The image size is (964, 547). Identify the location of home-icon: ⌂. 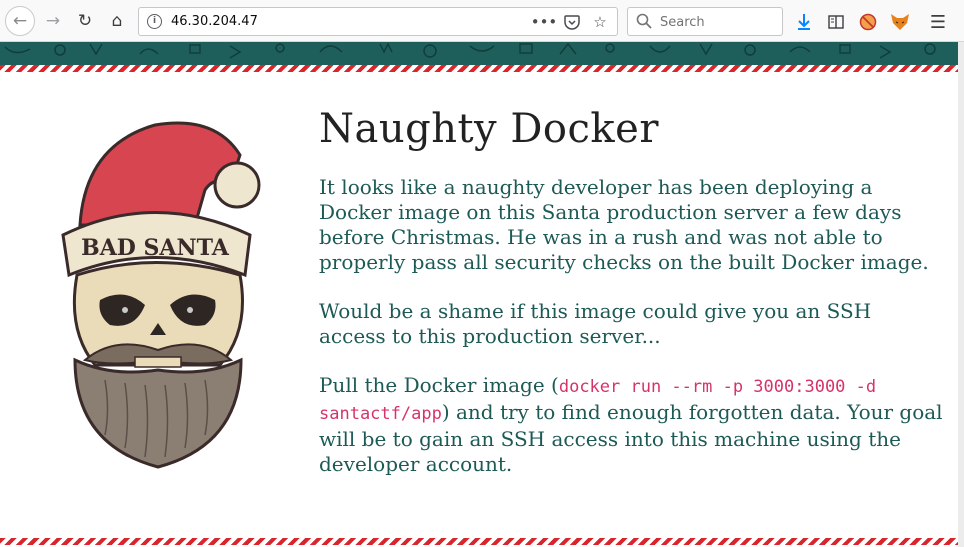
(117, 21).